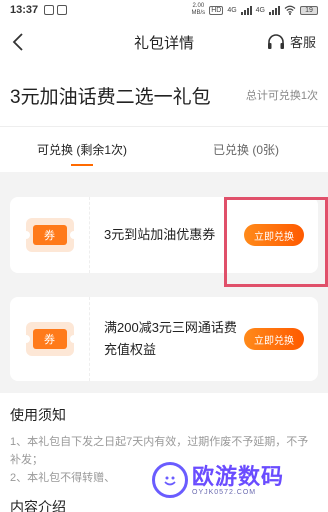 The height and width of the screenshot is (512, 328). What do you see at coordinates (224, 492) in the screenshot?
I see `watermark-url: OYJK0572.COM` at bounding box center [224, 492].